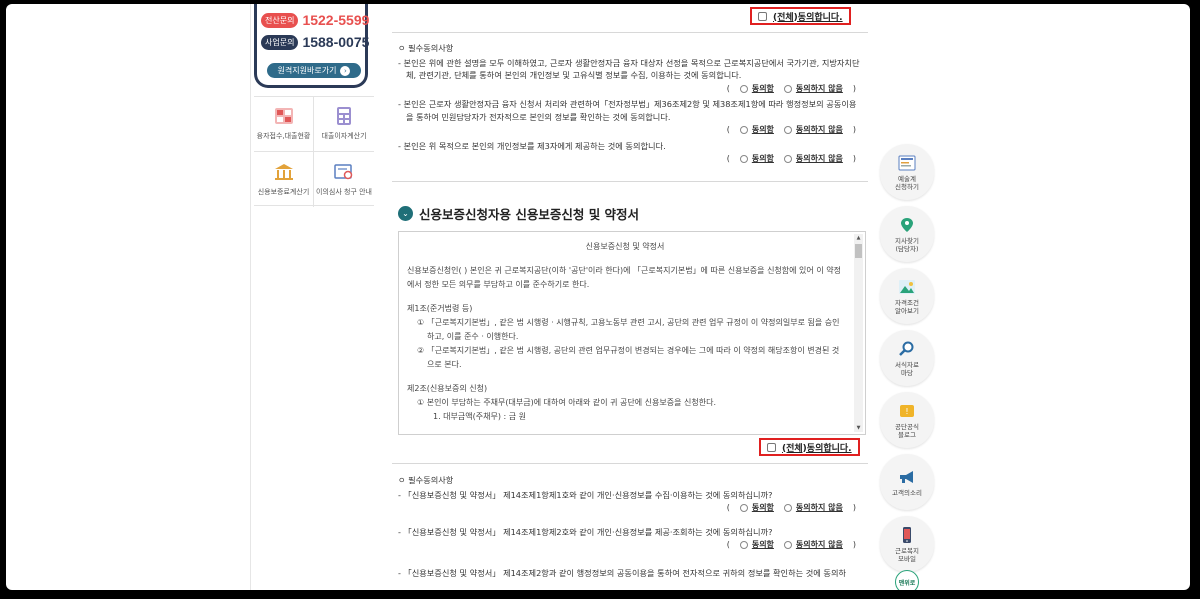 This screenshot has width=1200, height=599. I want to click on blog-icon: !, so click(907, 411).